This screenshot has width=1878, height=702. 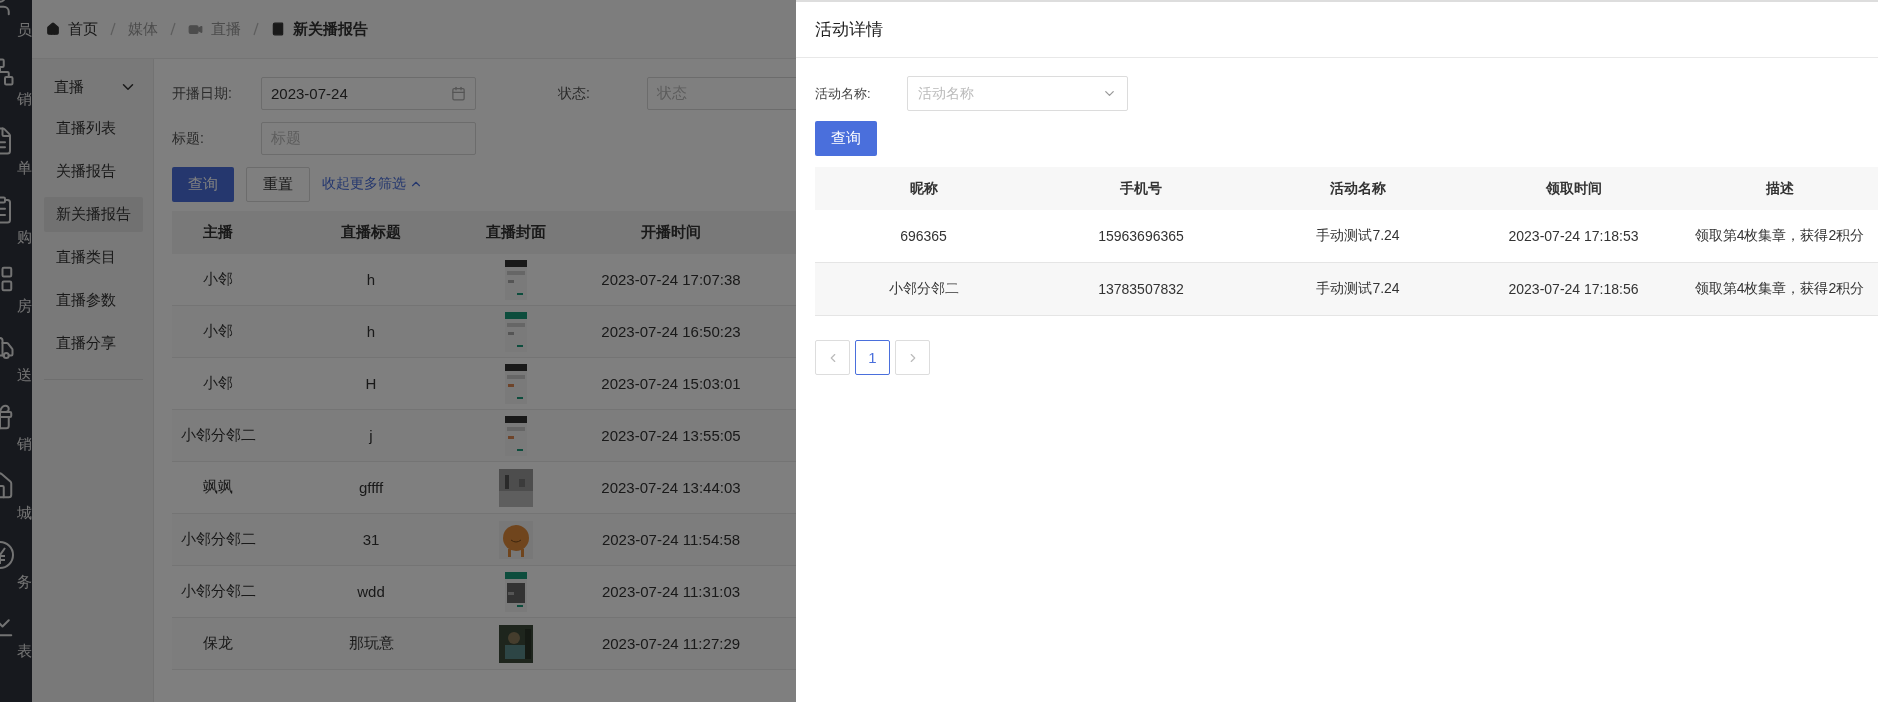 What do you see at coordinates (93, 87) in the screenshot?
I see `menu-group: 直播` at bounding box center [93, 87].